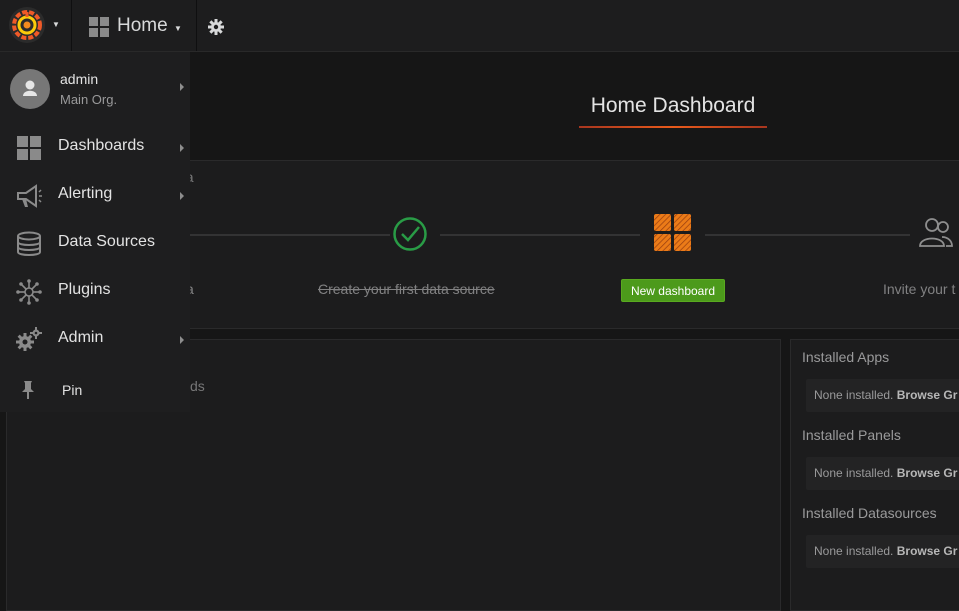  I want to click on sidebar-item-label: Admin, so click(81, 337).